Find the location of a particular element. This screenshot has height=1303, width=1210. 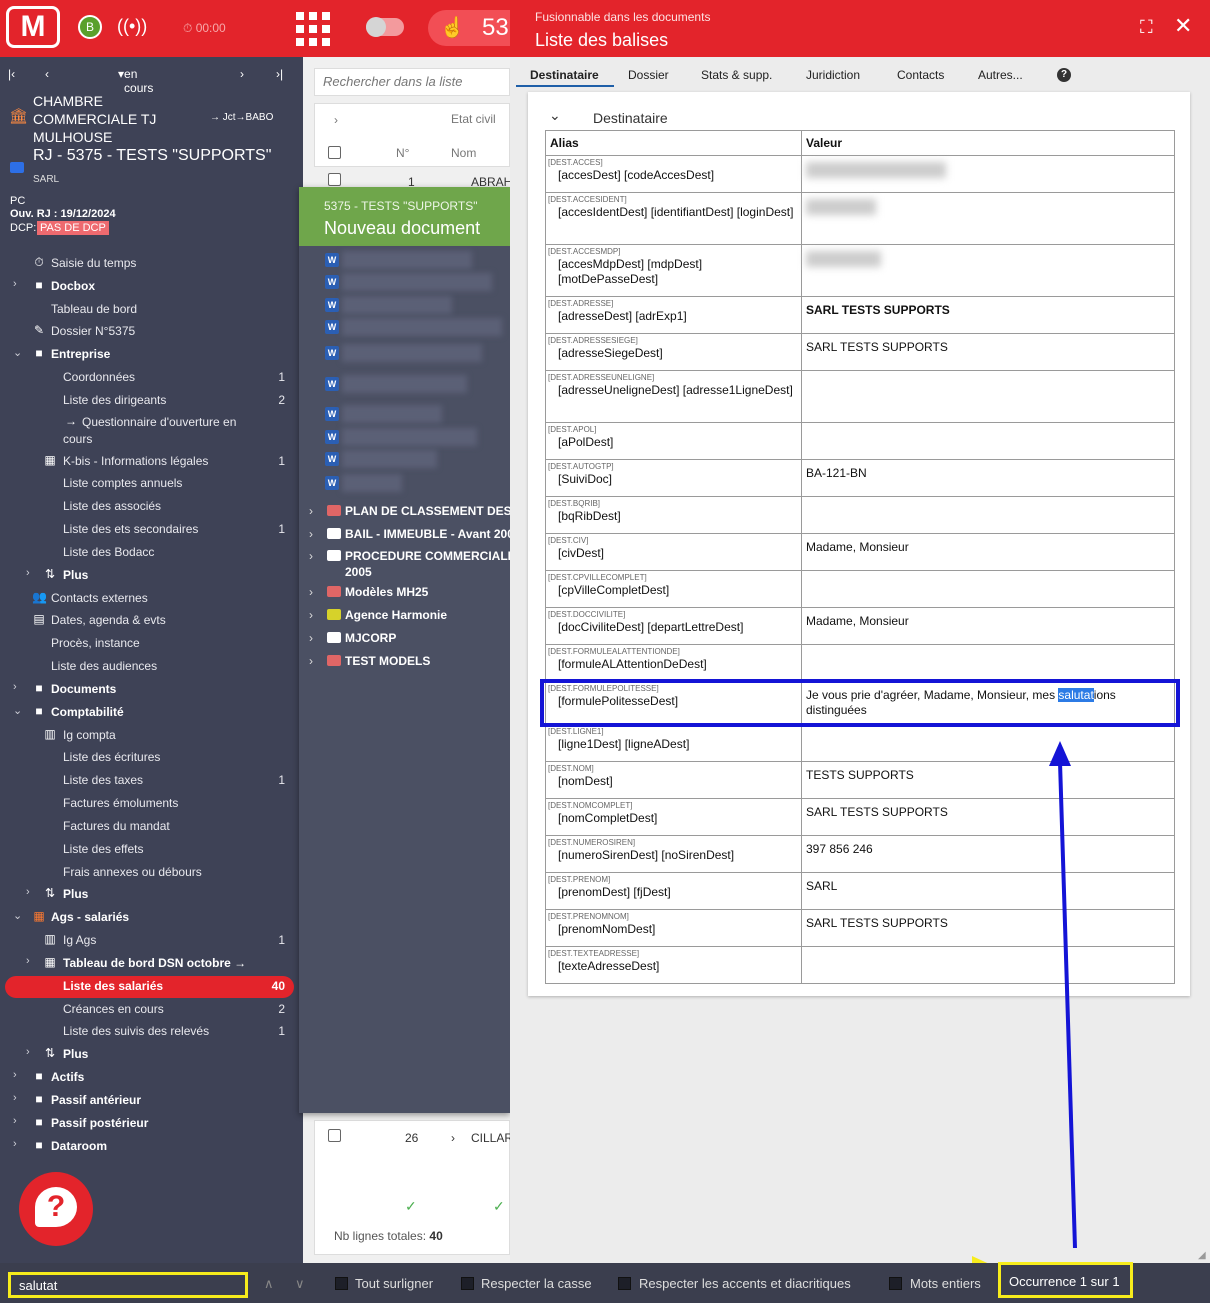

sidebar-item: Liste des salariés 40 is located at coordinates (151, 987).